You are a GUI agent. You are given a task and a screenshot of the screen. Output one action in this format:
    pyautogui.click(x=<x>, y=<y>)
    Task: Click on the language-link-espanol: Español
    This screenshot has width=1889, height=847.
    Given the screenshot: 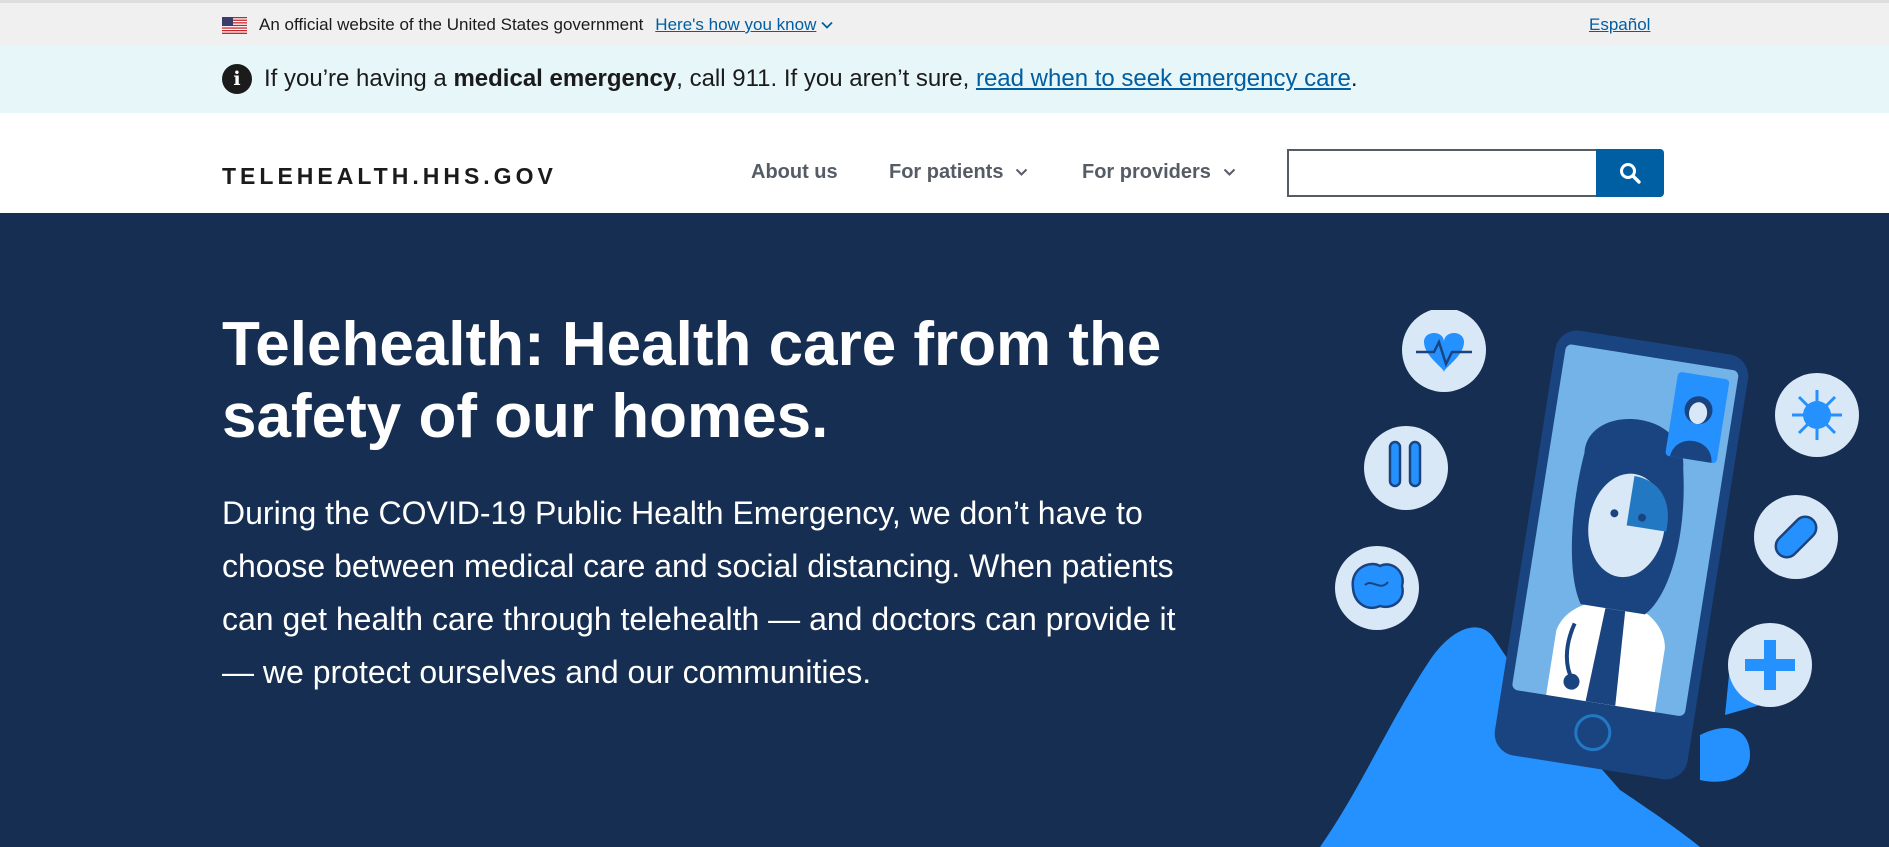 What is the action you would take?
    pyautogui.click(x=1619, y=25)
    